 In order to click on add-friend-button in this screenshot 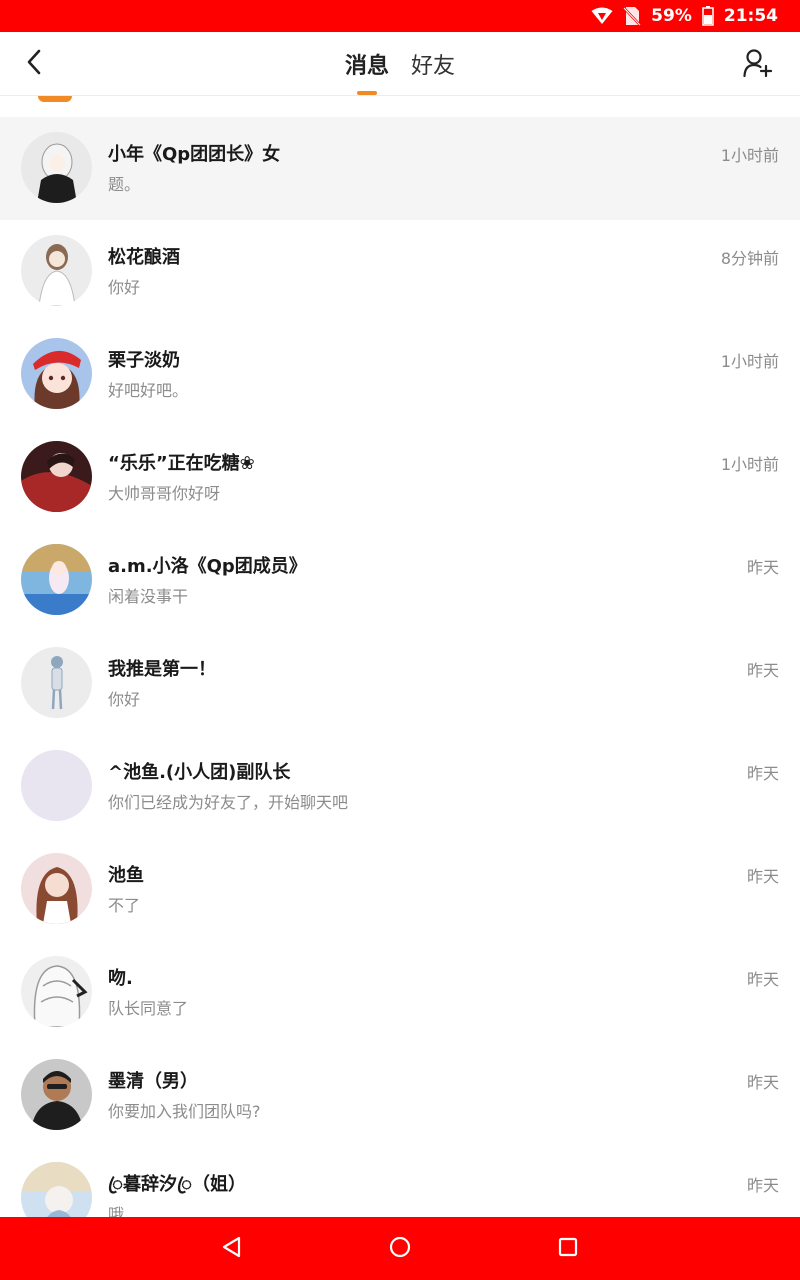, I will do `click(758, 65)`.